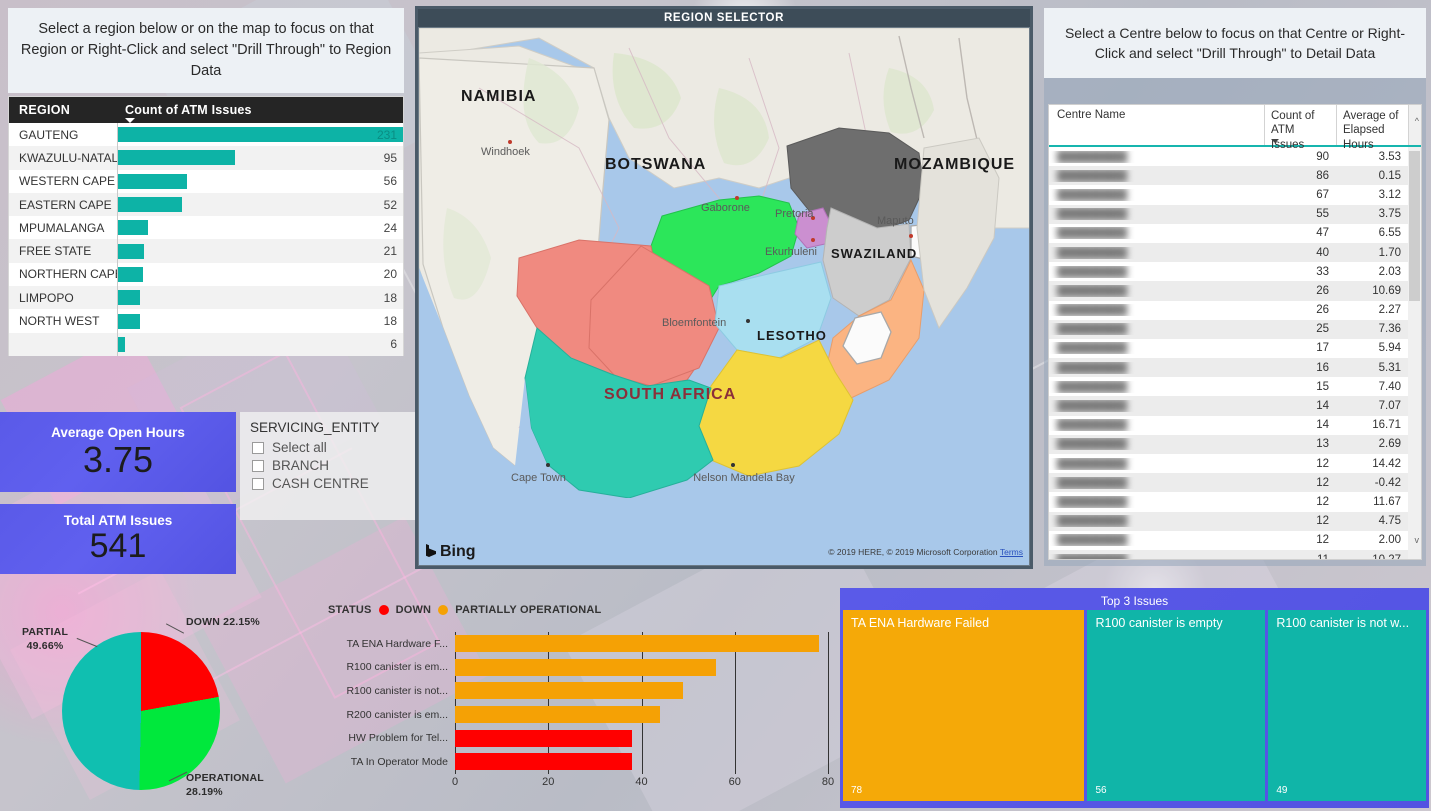 The width and height of the screenshot is (1431, 811). What do you see at coordinates (63, 110) in the screenshot?
I see `region-column-header: REGION` at bounding box center [63, 110].